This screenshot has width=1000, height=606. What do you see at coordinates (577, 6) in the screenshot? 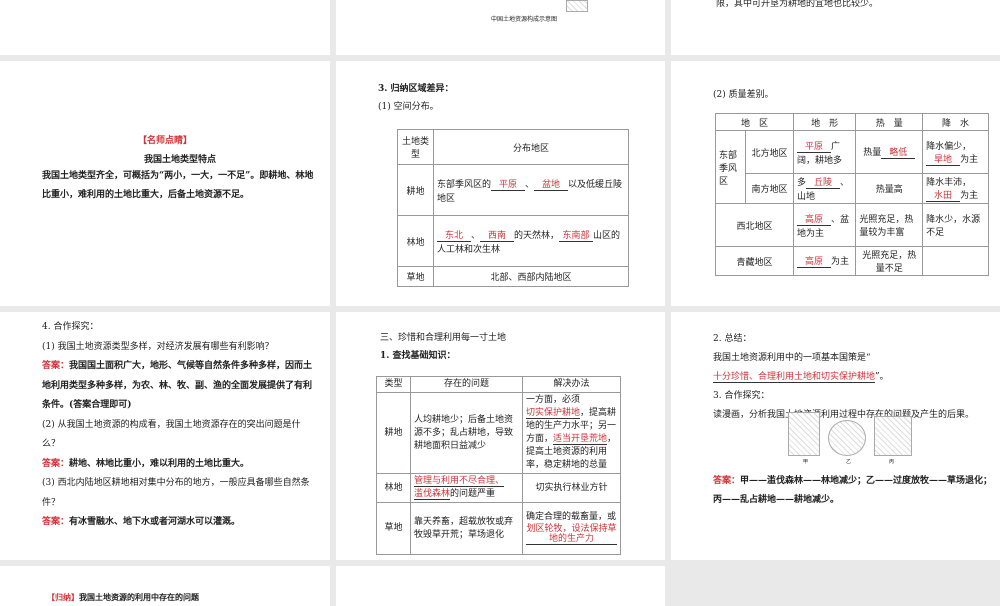
I see `land-resource-figure` at bounding box center [577, 6].